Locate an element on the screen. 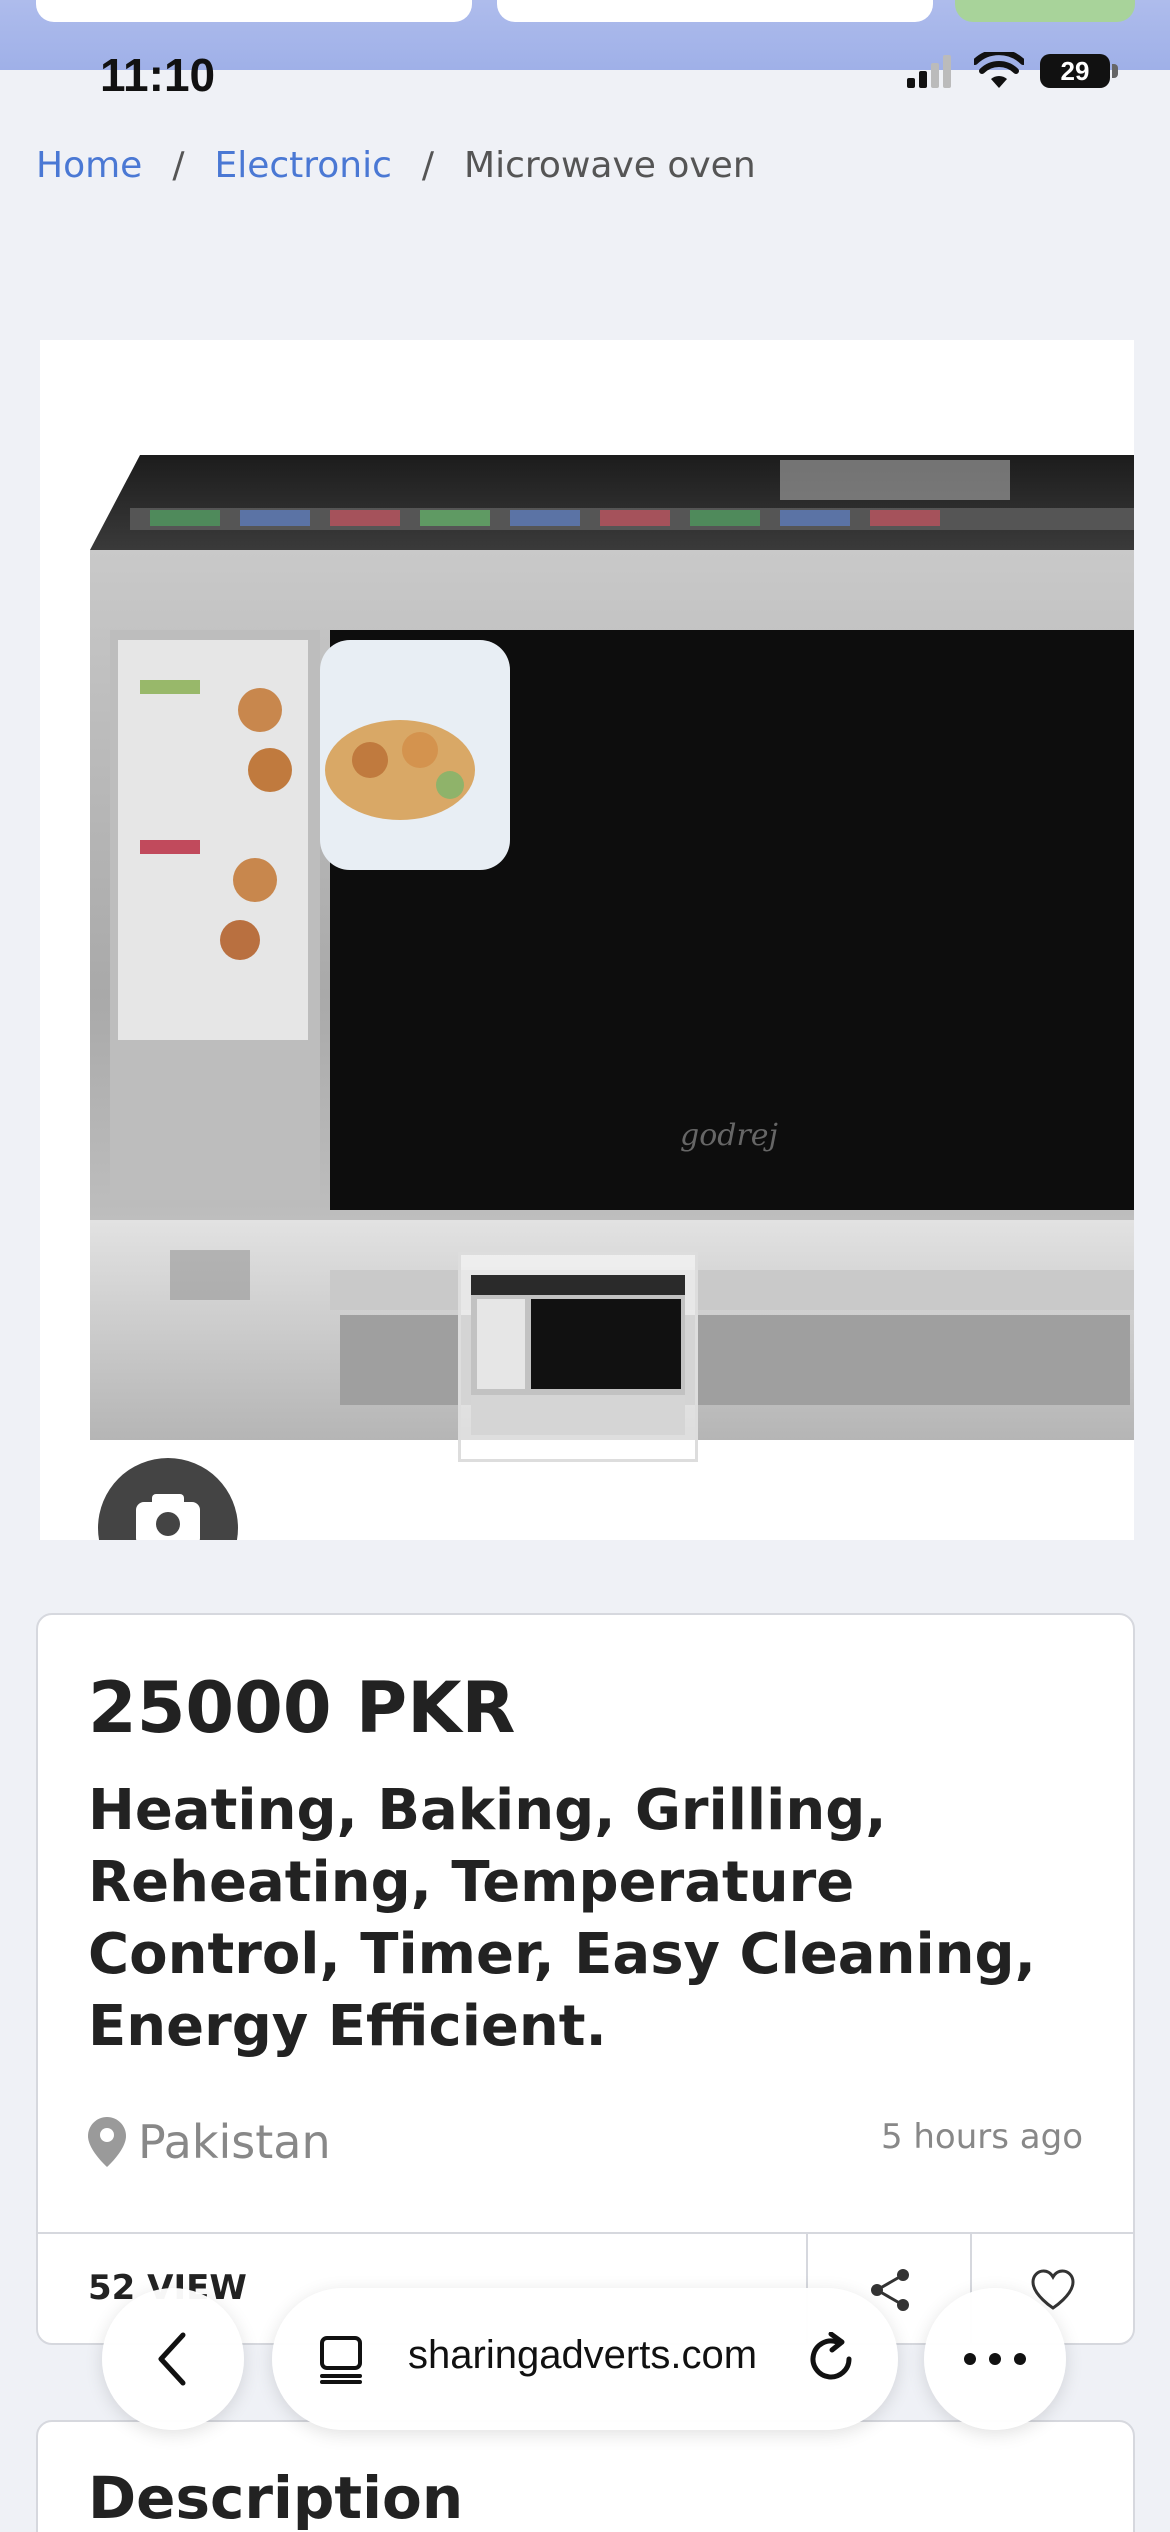 This screenshot has height=2532, width=1170. status-bar: 11:10 29 is located at coordinates (585, 75).